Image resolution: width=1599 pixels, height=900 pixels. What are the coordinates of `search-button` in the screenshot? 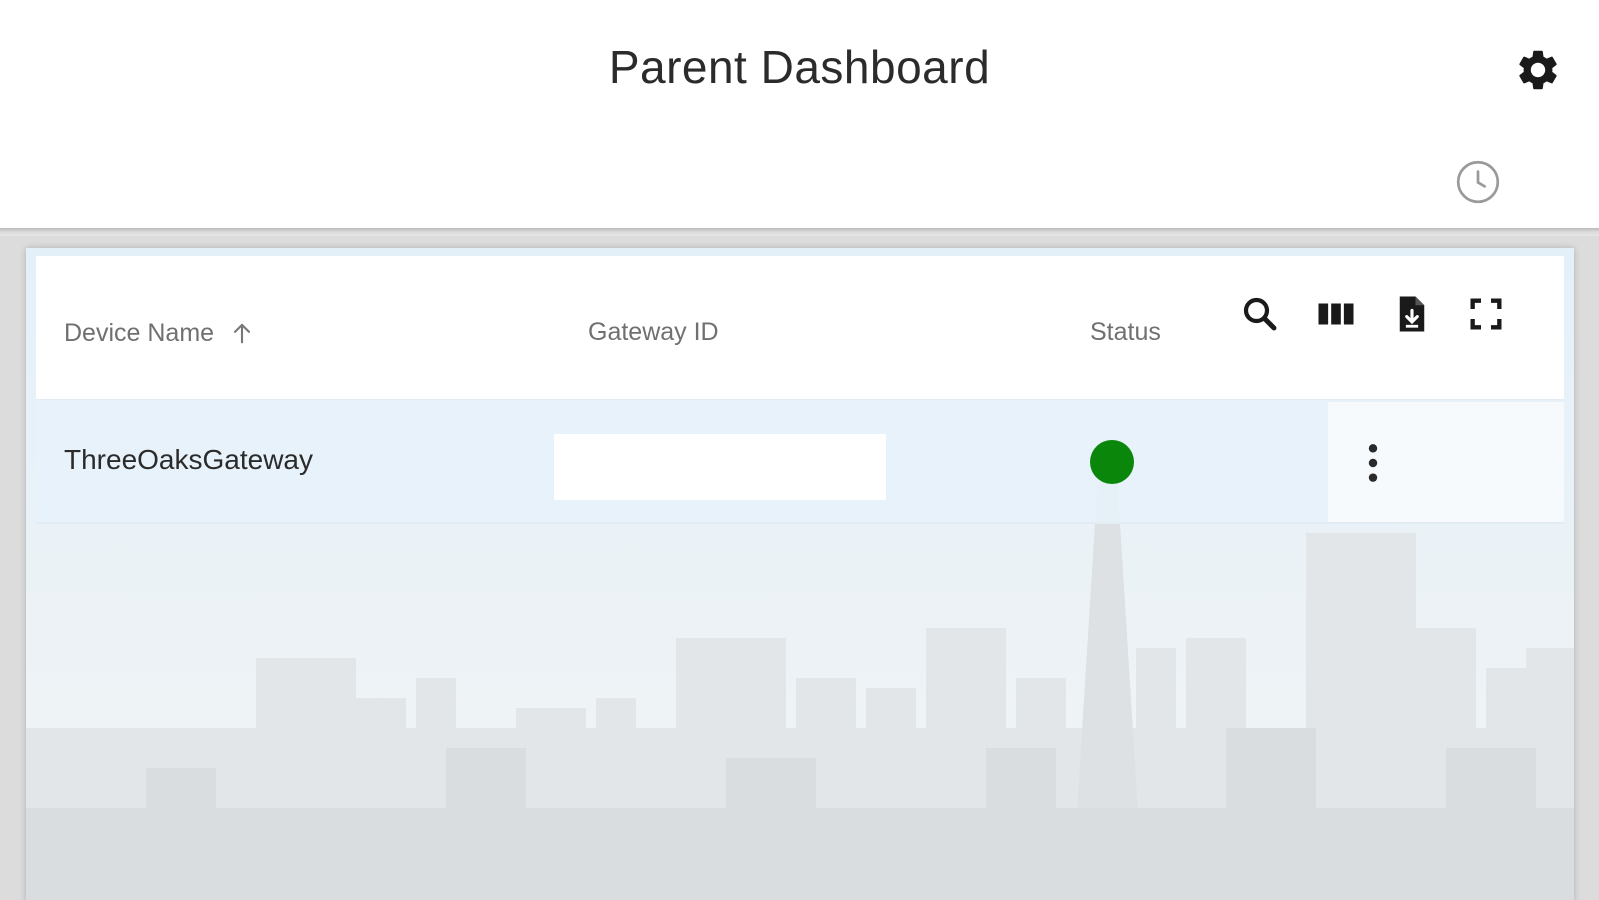 It's located at (1260, 314).